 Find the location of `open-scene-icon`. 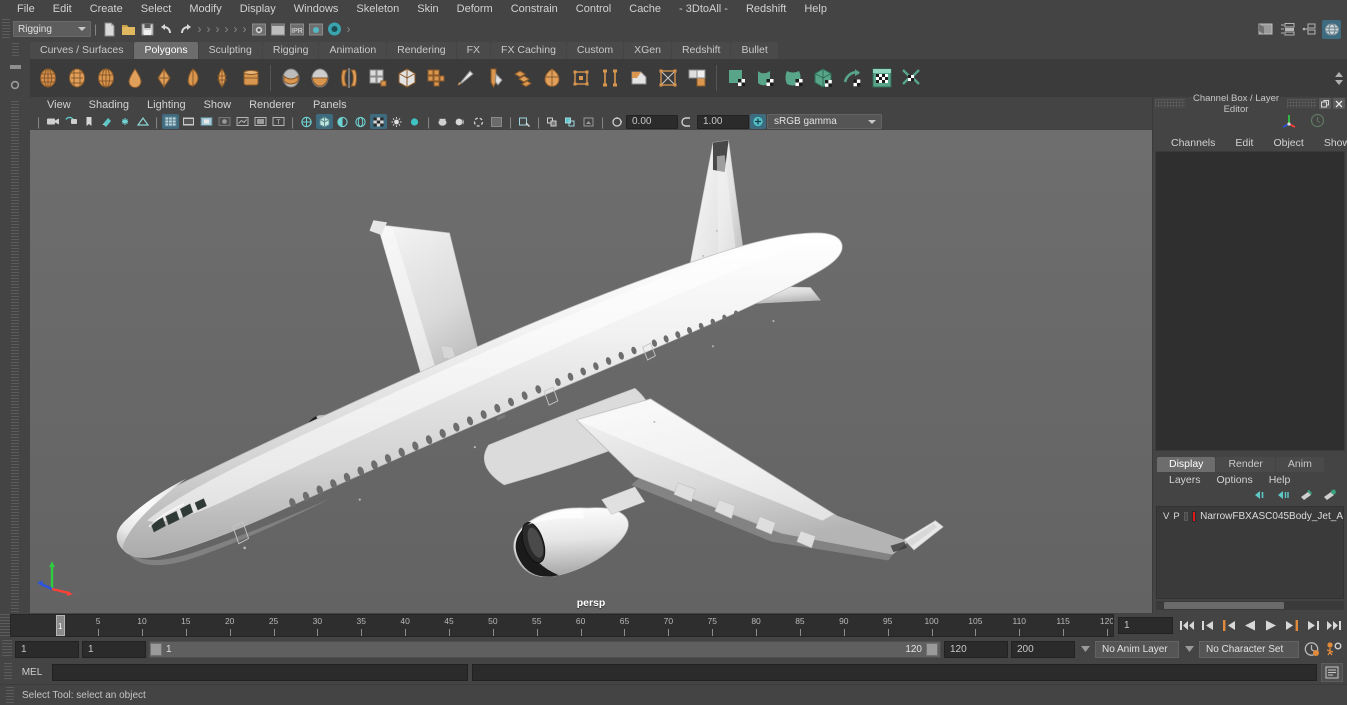

open-scene-icon is located at coordinates (128, 29).